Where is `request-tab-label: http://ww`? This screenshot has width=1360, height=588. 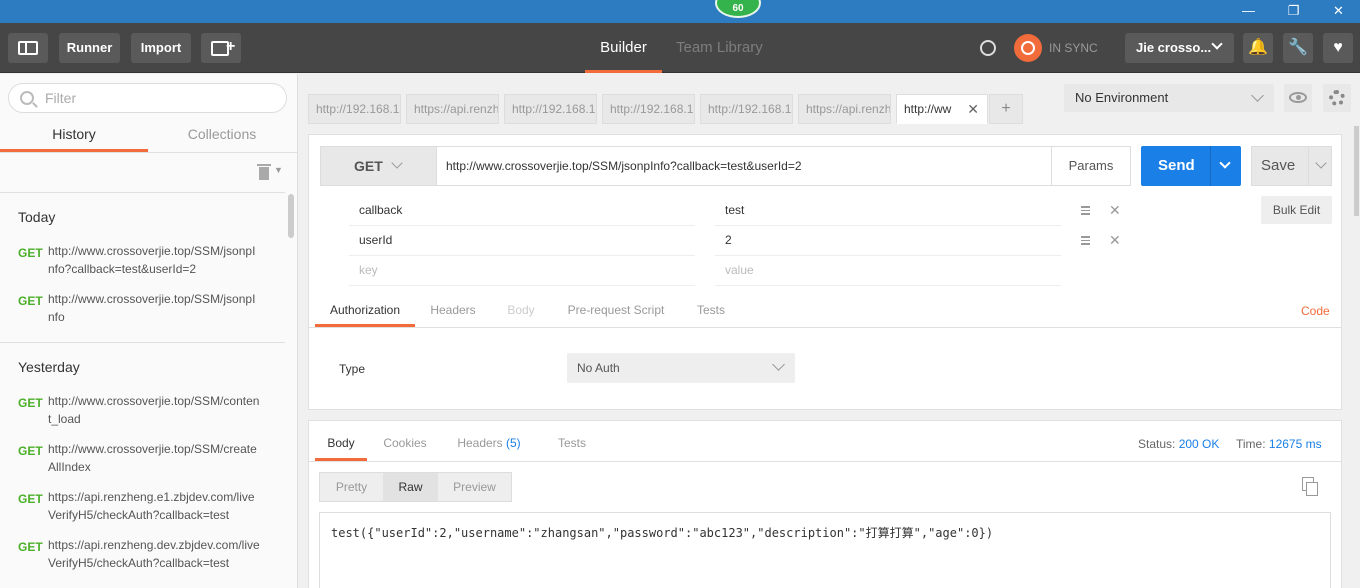
request-tab-label: http://ww is located at coordinates (928, 109).